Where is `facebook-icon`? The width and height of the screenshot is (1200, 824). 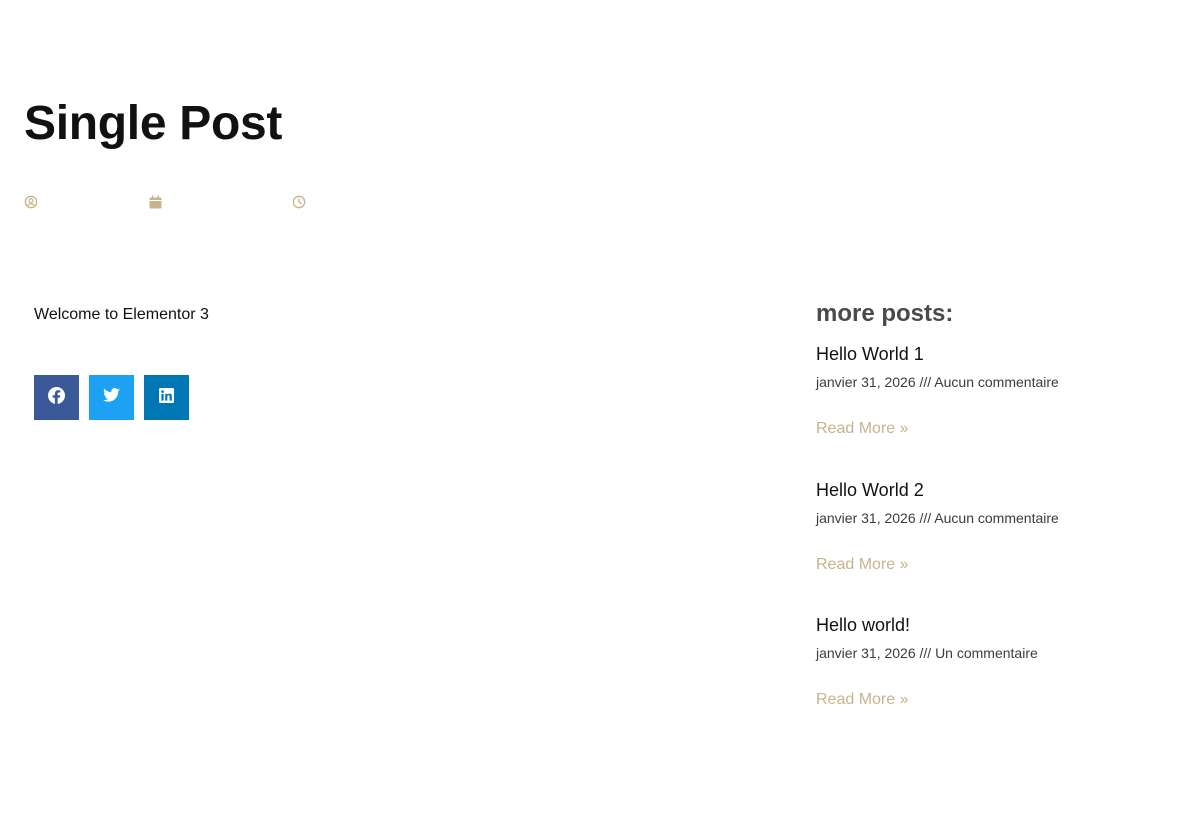
facebook-icon is located at coordinates (56, 397).